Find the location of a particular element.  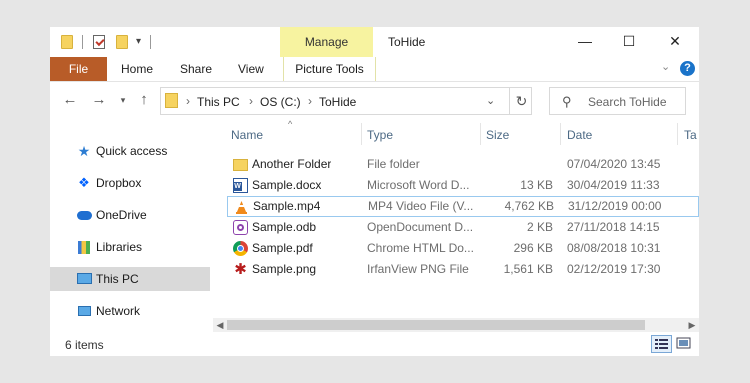

sort-ascending-icon: ^ is located at coordinates (290, 124).